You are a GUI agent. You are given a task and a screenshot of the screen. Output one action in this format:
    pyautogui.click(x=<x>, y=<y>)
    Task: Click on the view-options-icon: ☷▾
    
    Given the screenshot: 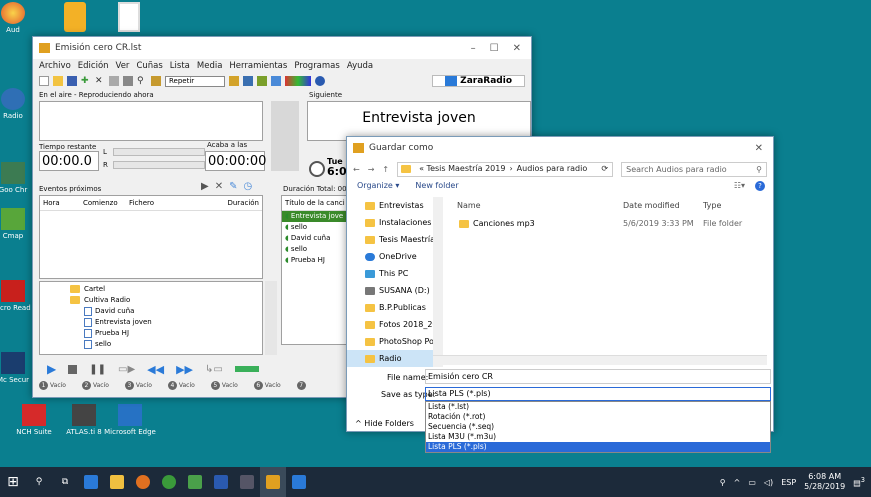 What is the action you would take?
    pyautogui.click(x=739, y=186)
    